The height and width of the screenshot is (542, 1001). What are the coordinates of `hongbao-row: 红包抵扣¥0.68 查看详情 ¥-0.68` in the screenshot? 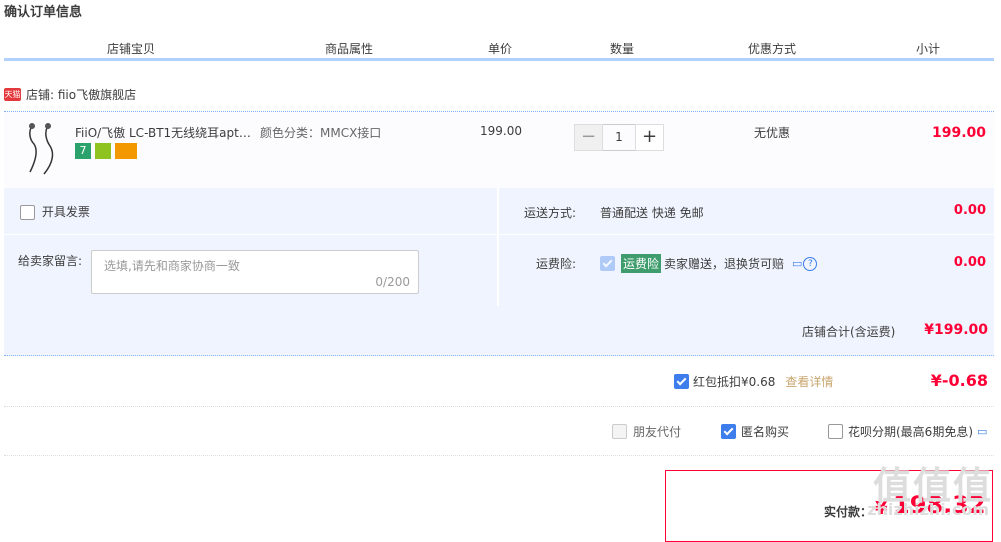 It's located at (499, 382).